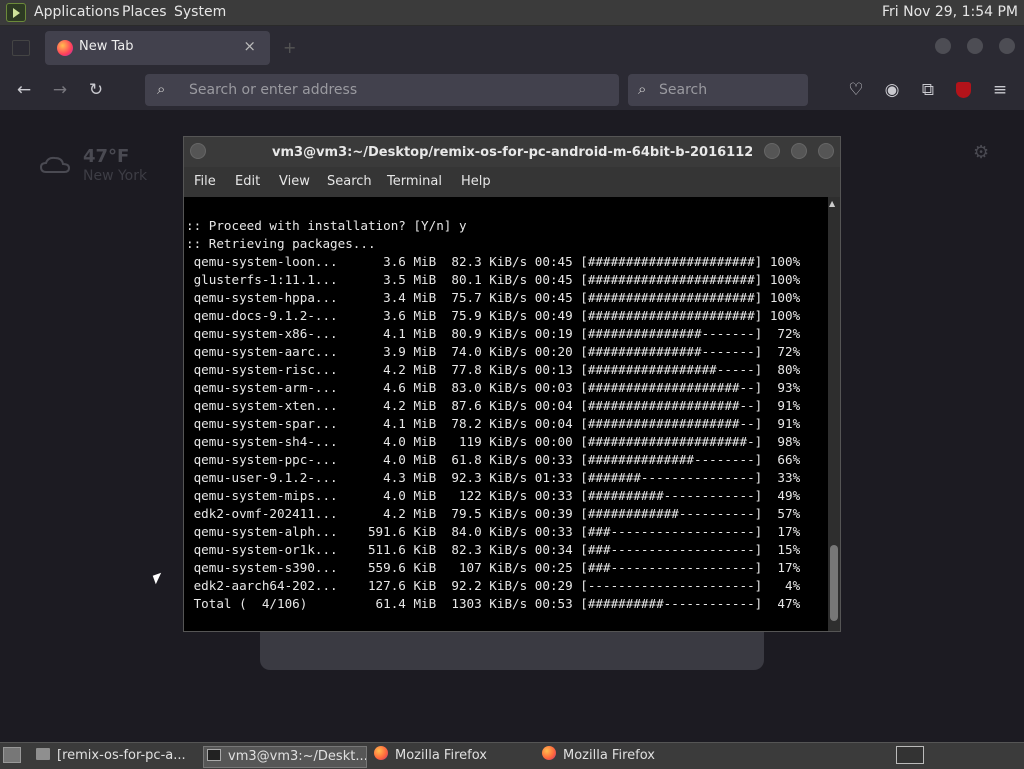  What do you see at coordinates (834, 414) in the screenshot?
I see `terminal-scrollbar: ▲` at bounding box center [834, 414].